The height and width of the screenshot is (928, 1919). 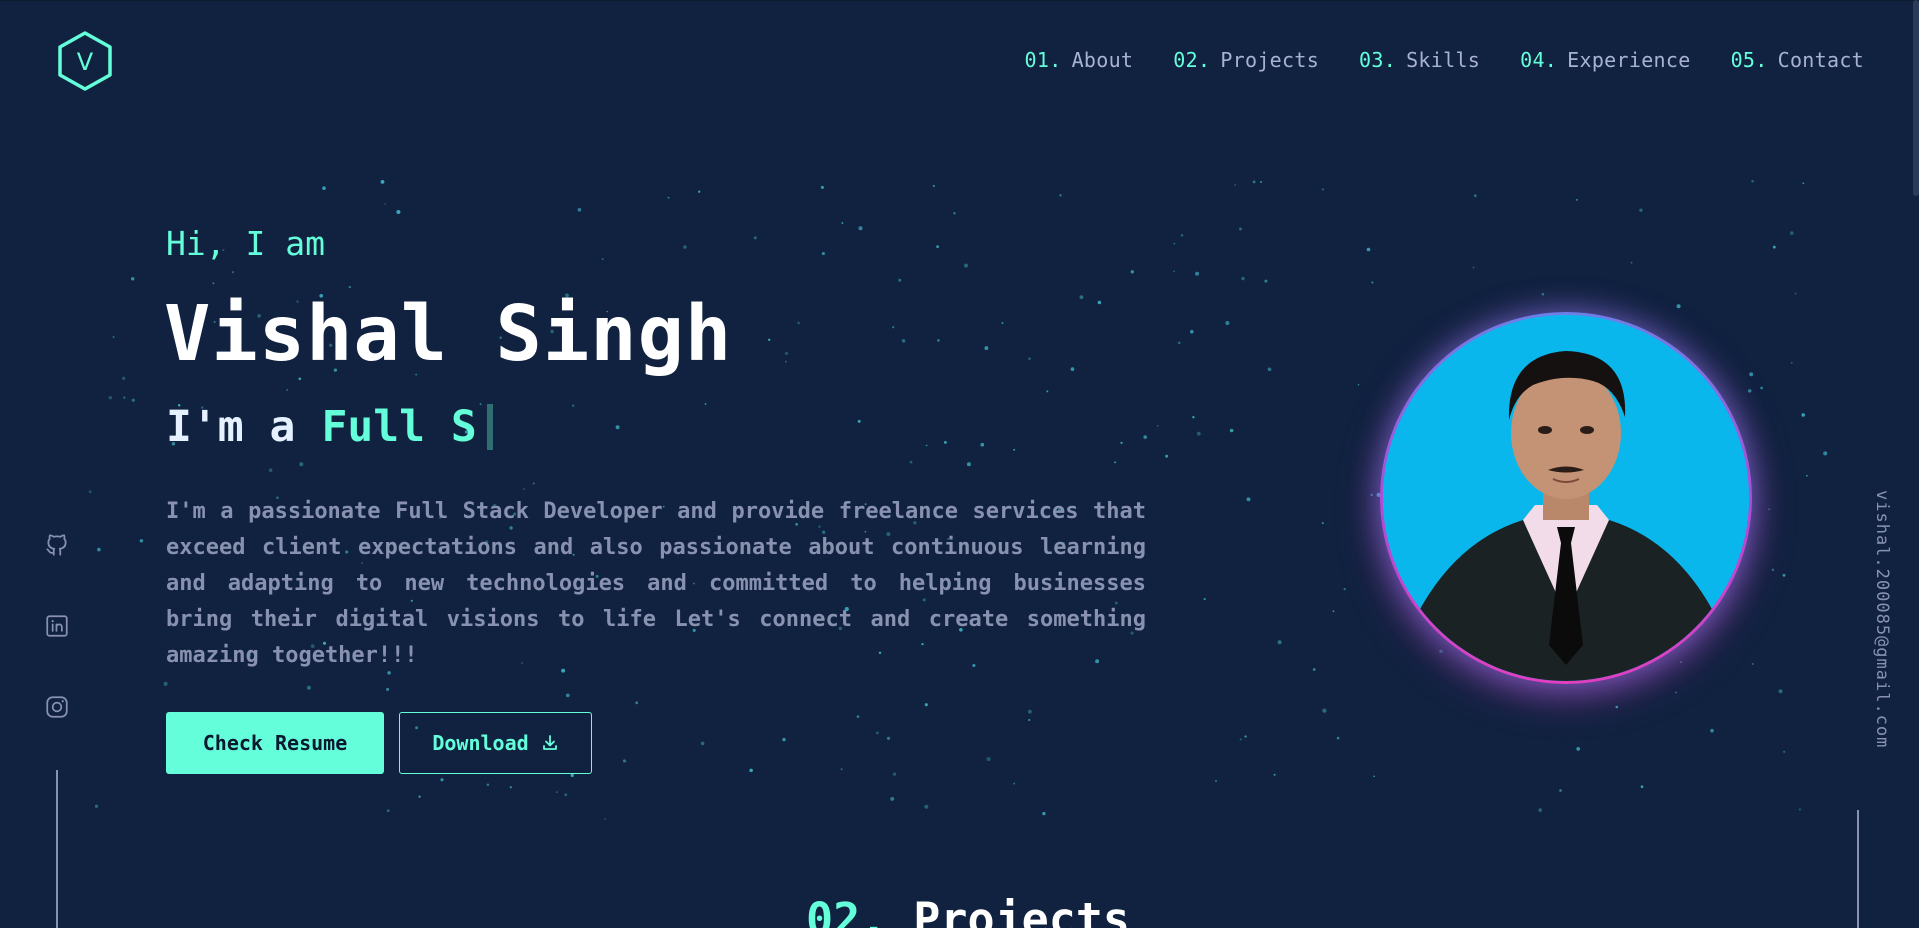 I want to click on nav-item-projects: 02. Projects, so click(x=1246, y=60).